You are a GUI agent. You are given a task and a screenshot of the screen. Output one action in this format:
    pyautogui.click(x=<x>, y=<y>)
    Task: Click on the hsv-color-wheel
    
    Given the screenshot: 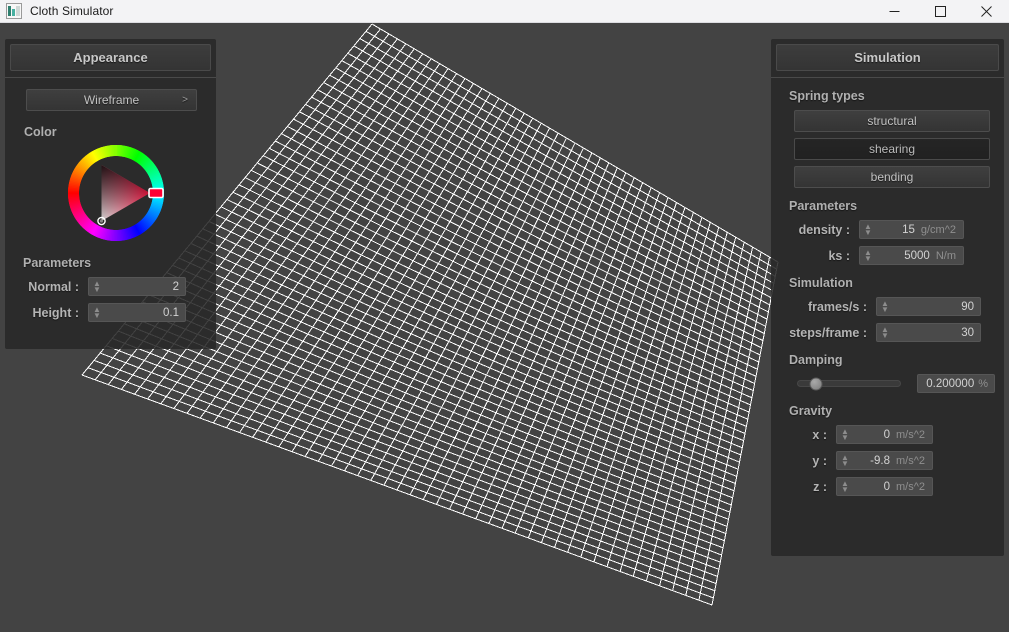 What is the action you would take?
    pyautogui.click(x=116, y=193)
    